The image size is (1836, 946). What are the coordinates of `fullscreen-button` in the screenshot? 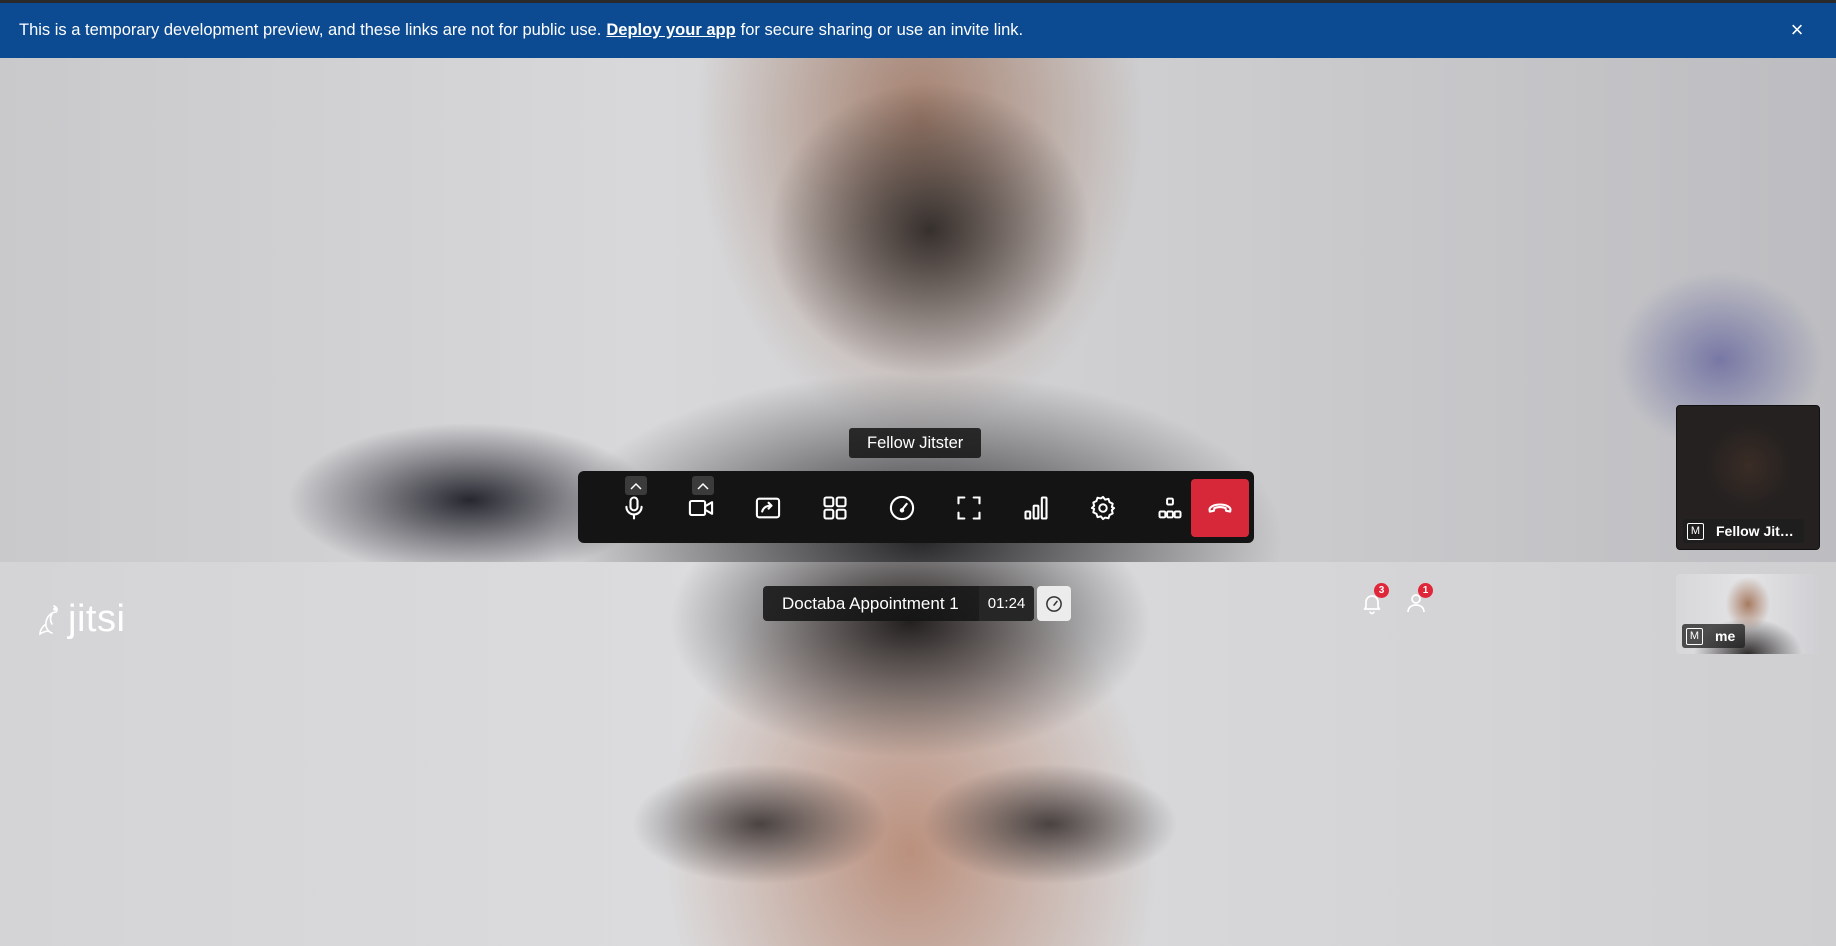 It's located at (969, 508).